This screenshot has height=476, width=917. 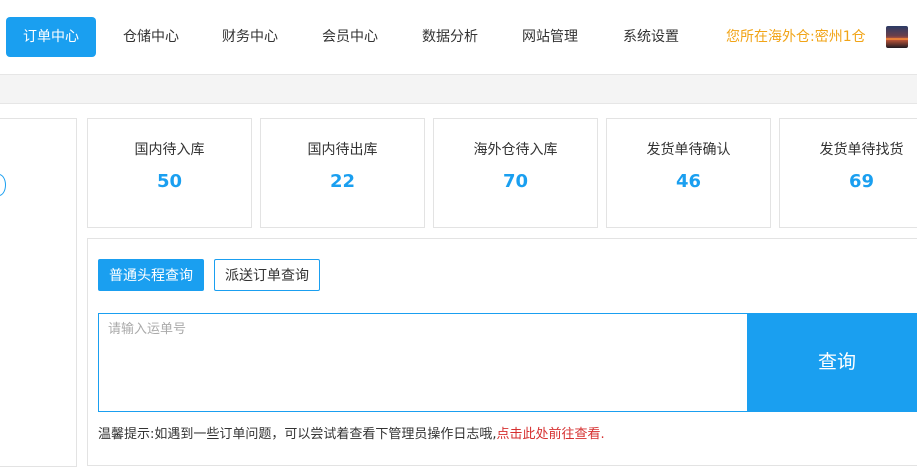 I want to click on view-log-link: 点击此处前往查看., so click(x=551, y=434).